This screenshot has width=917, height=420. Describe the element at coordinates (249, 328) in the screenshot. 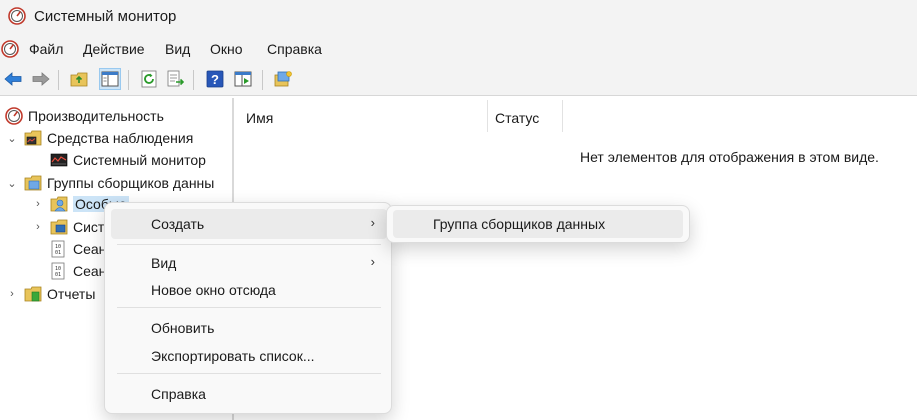

I see `context-menu-refresh: Обновить` at that location.